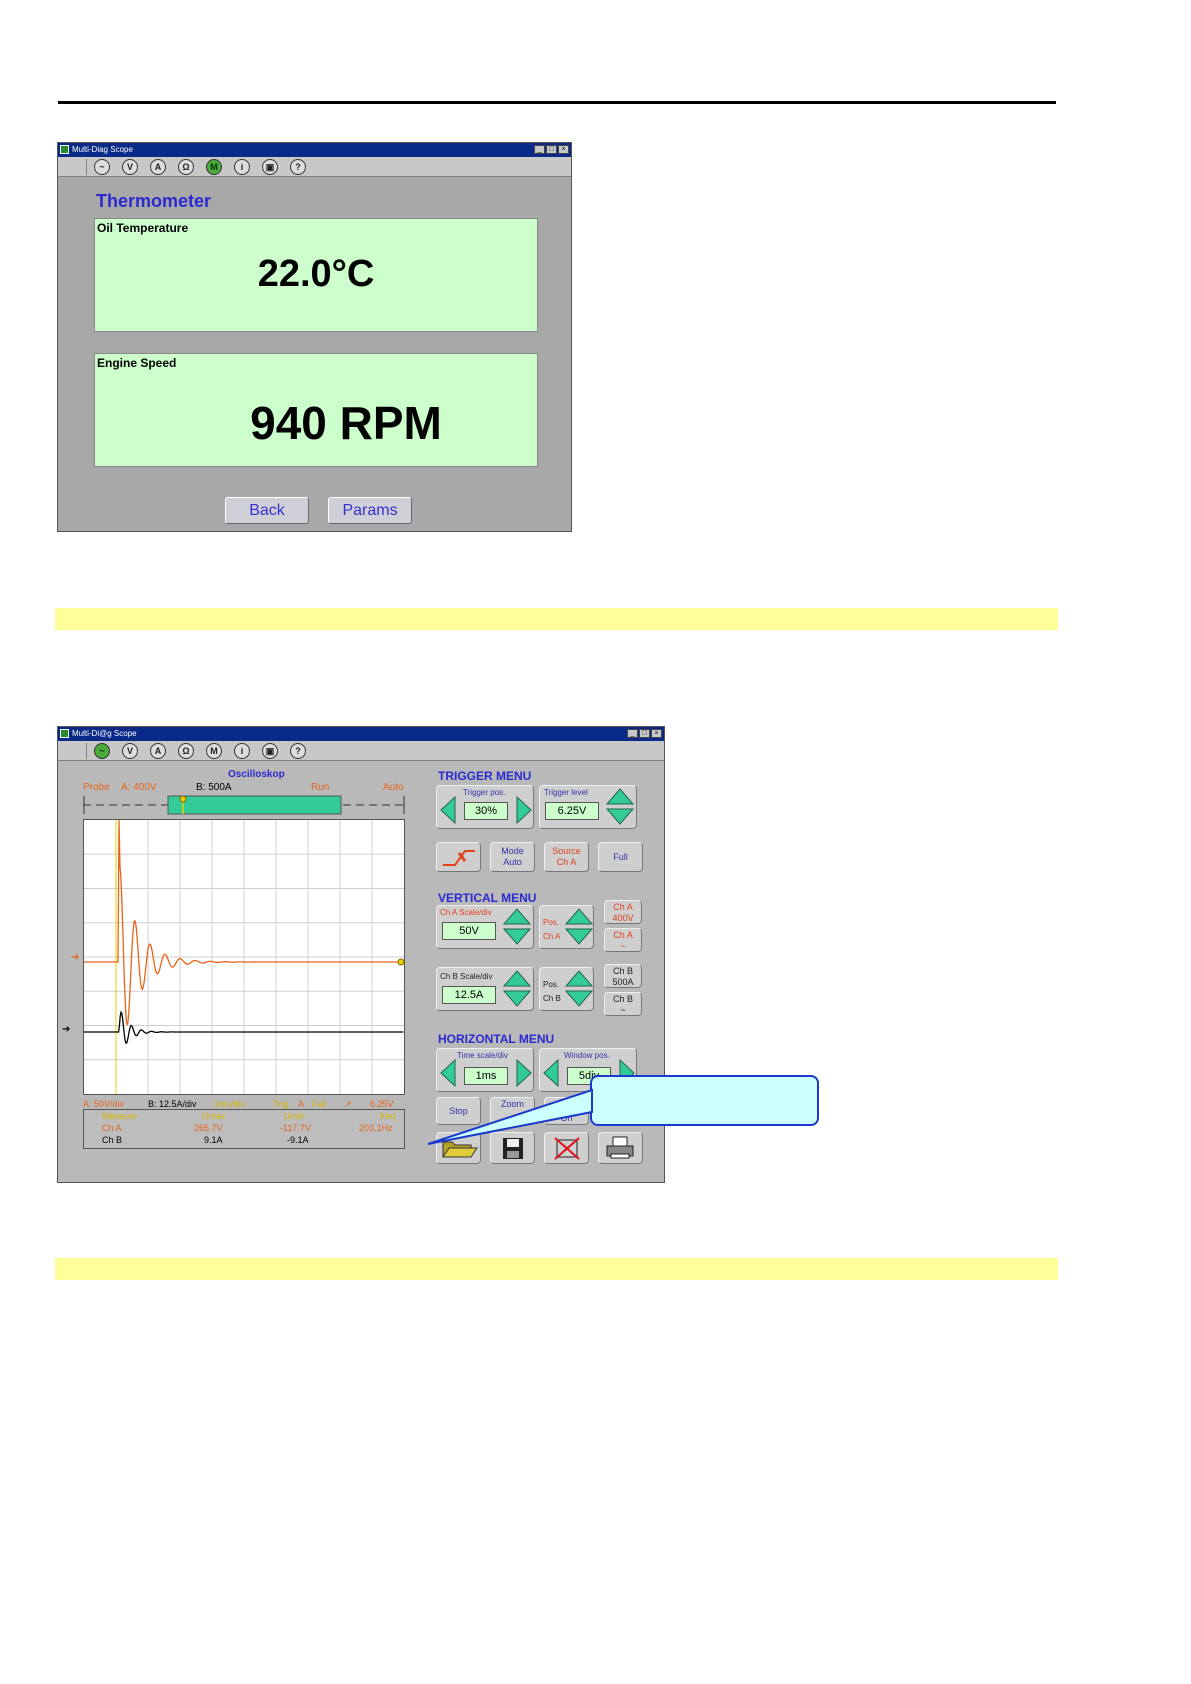 This screenshot has width=1191, height=1684. Describe the element at coordinates (566, 927) in the screenshot. I see `cha-position-control: Pos. Ch A` at that location.